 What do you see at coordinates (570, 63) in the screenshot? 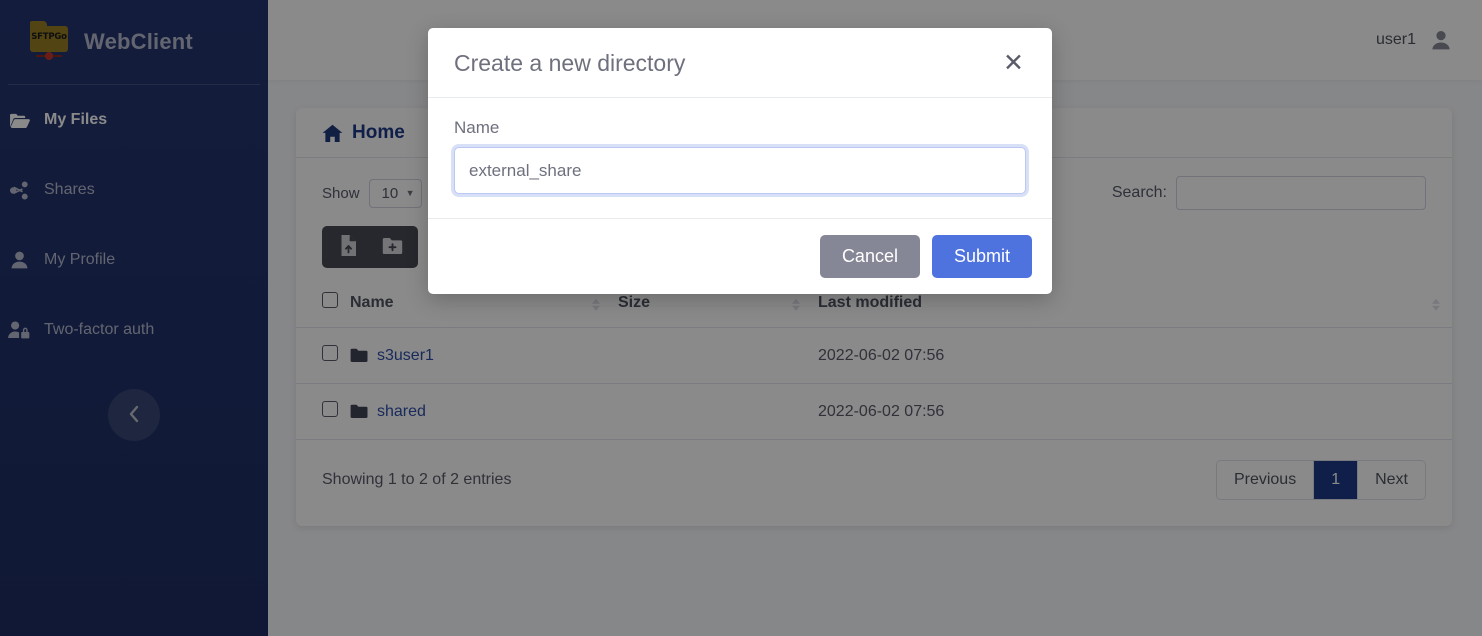
I see `modal-title: Create a new directory` at bounding box center [570, 63].